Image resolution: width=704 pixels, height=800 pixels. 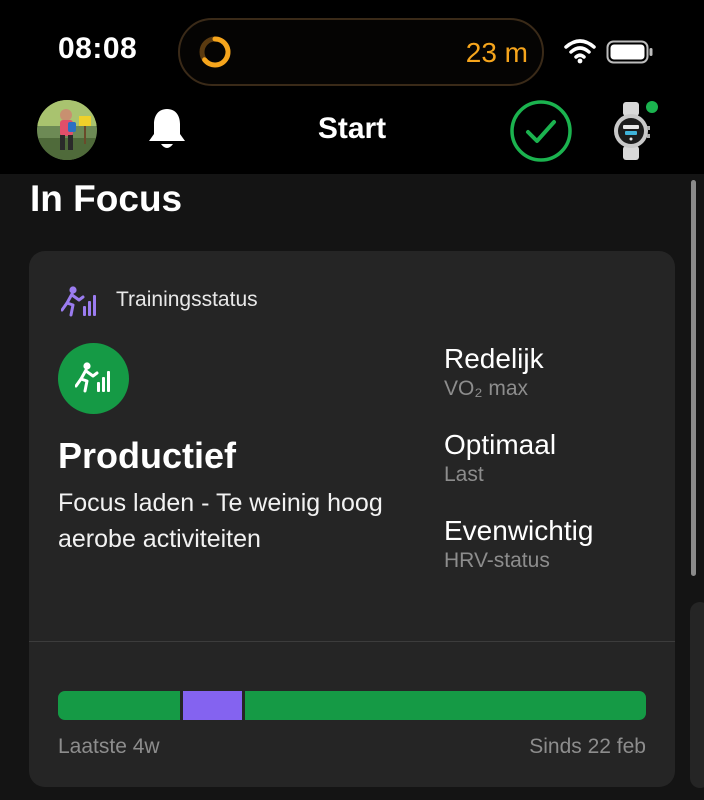 What do you see at coordinates (215, 52) in the screenshot?
I see `activity-ring-icon` at bounding box center [215, 52].